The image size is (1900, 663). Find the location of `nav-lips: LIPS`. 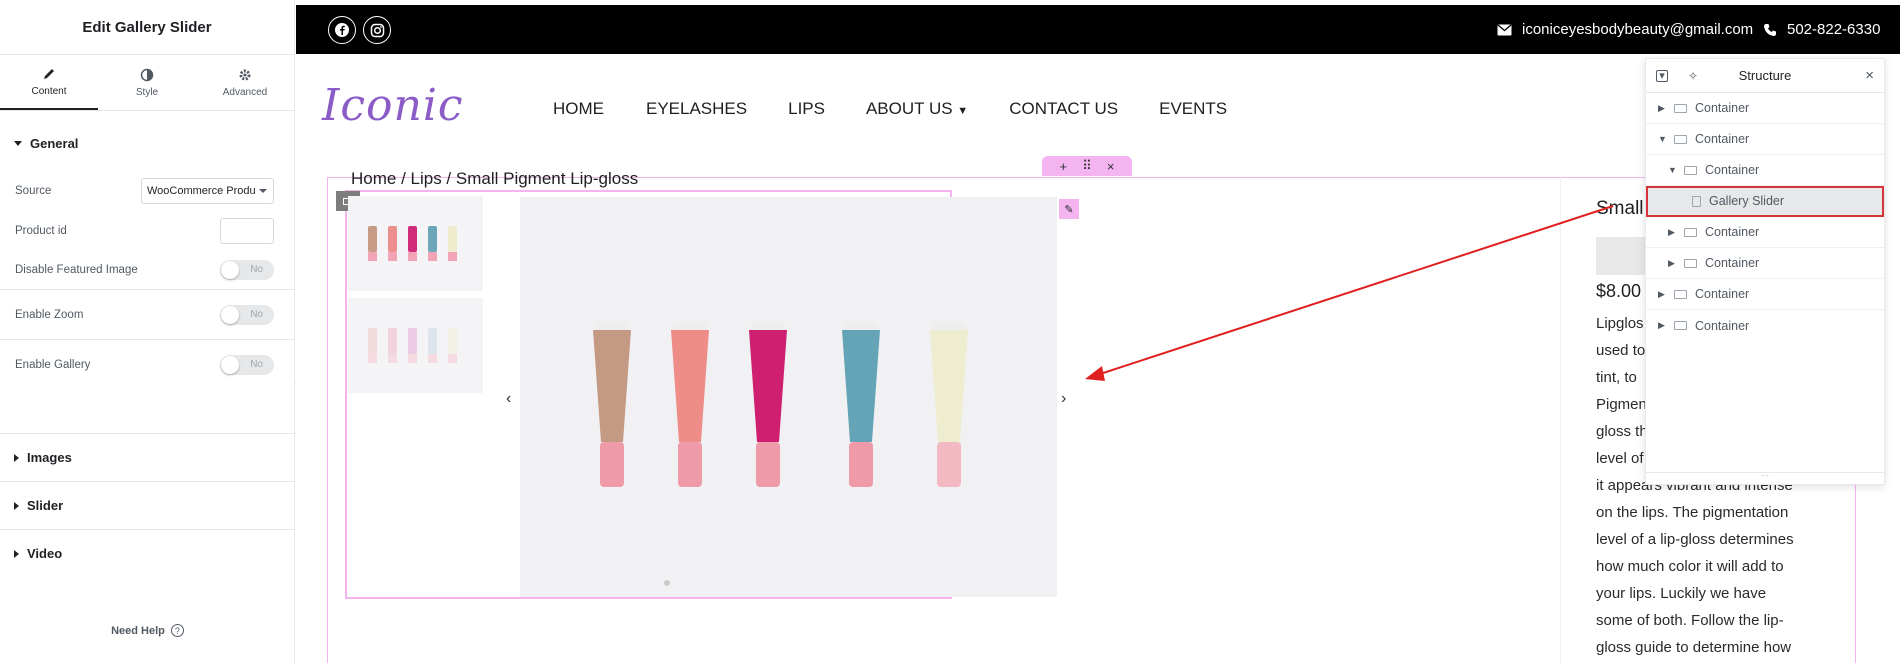

nav-lips: LIPS is located at coordinates (806, 109).